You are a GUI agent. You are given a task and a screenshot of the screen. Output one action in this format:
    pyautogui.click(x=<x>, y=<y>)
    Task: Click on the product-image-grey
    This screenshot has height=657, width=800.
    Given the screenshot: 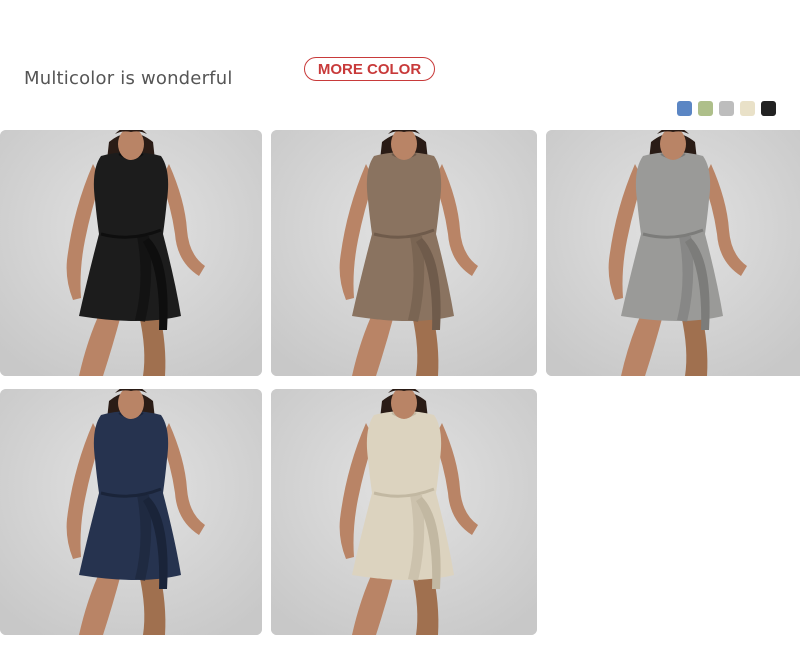 What is the action you would take?
    pyautogui.click(x=673, y=253)
    